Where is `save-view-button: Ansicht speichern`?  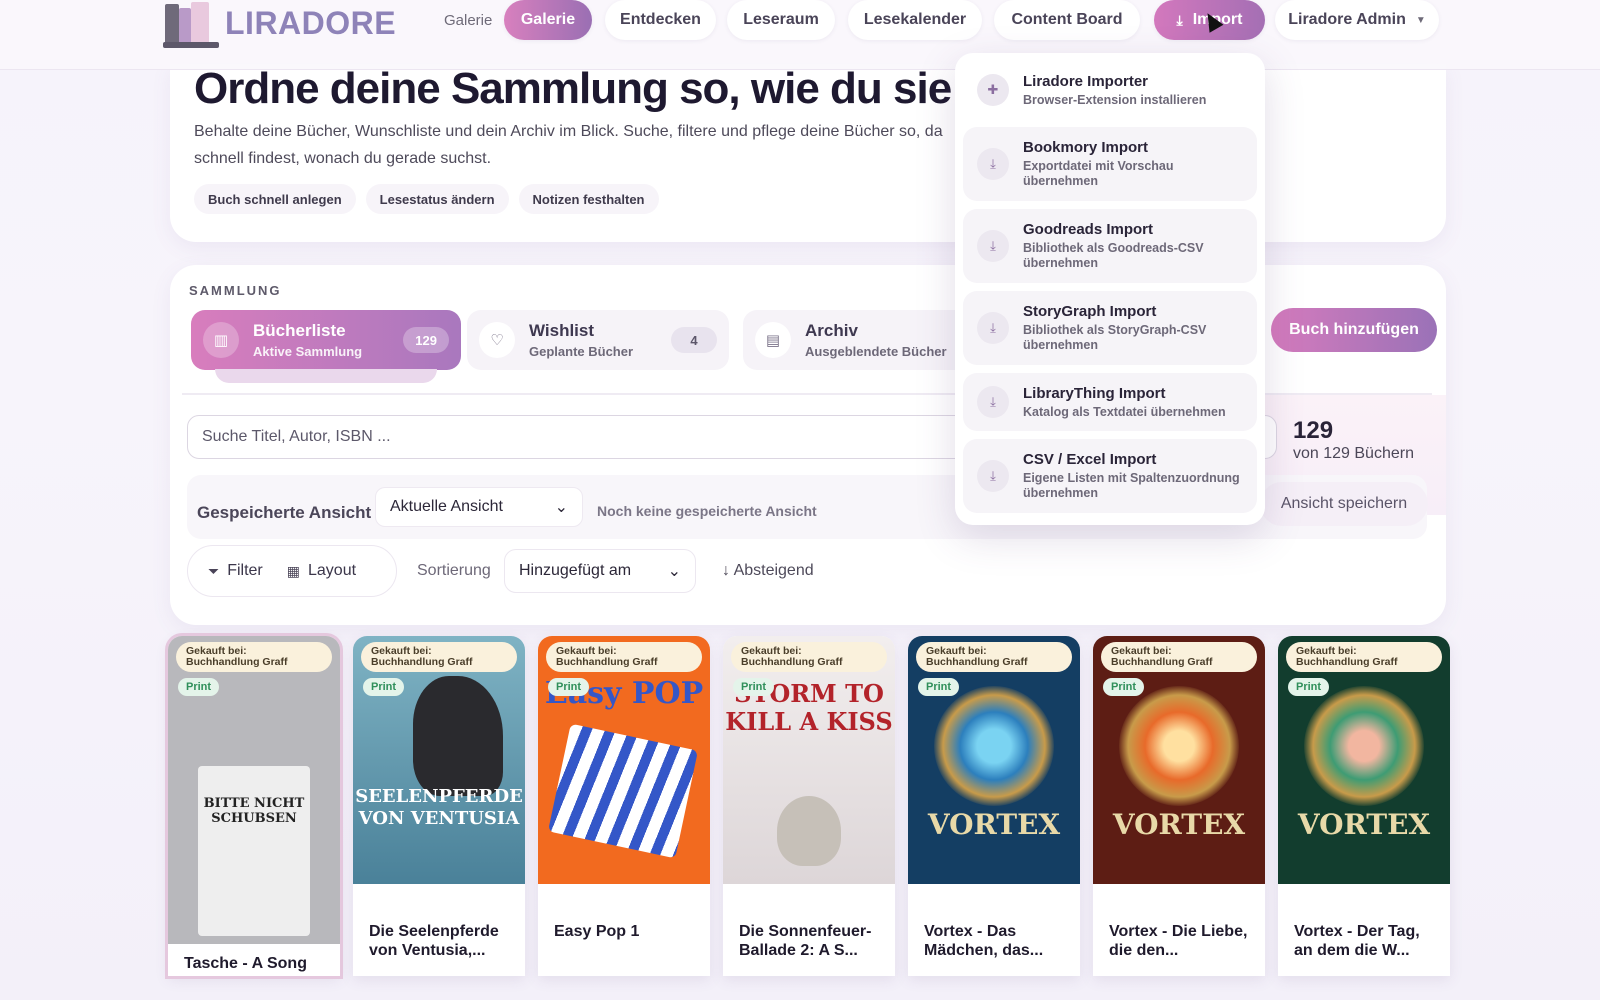 save-view-button: Ansicht speichern is located at coordinates (1344, 504).